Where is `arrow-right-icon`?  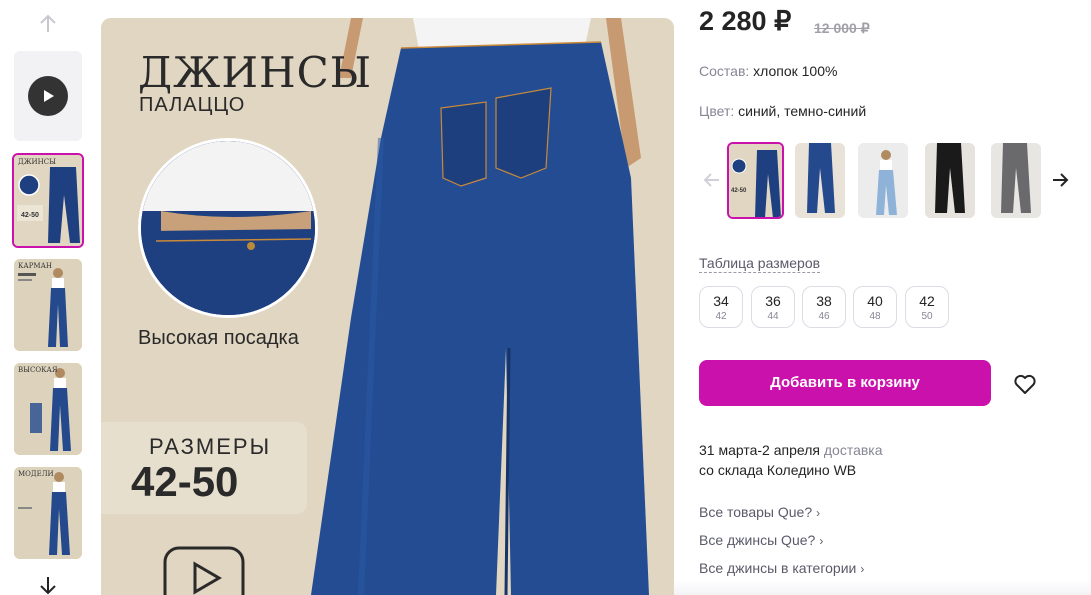 arrow-right-icon is located at coordinates (1060, 180).